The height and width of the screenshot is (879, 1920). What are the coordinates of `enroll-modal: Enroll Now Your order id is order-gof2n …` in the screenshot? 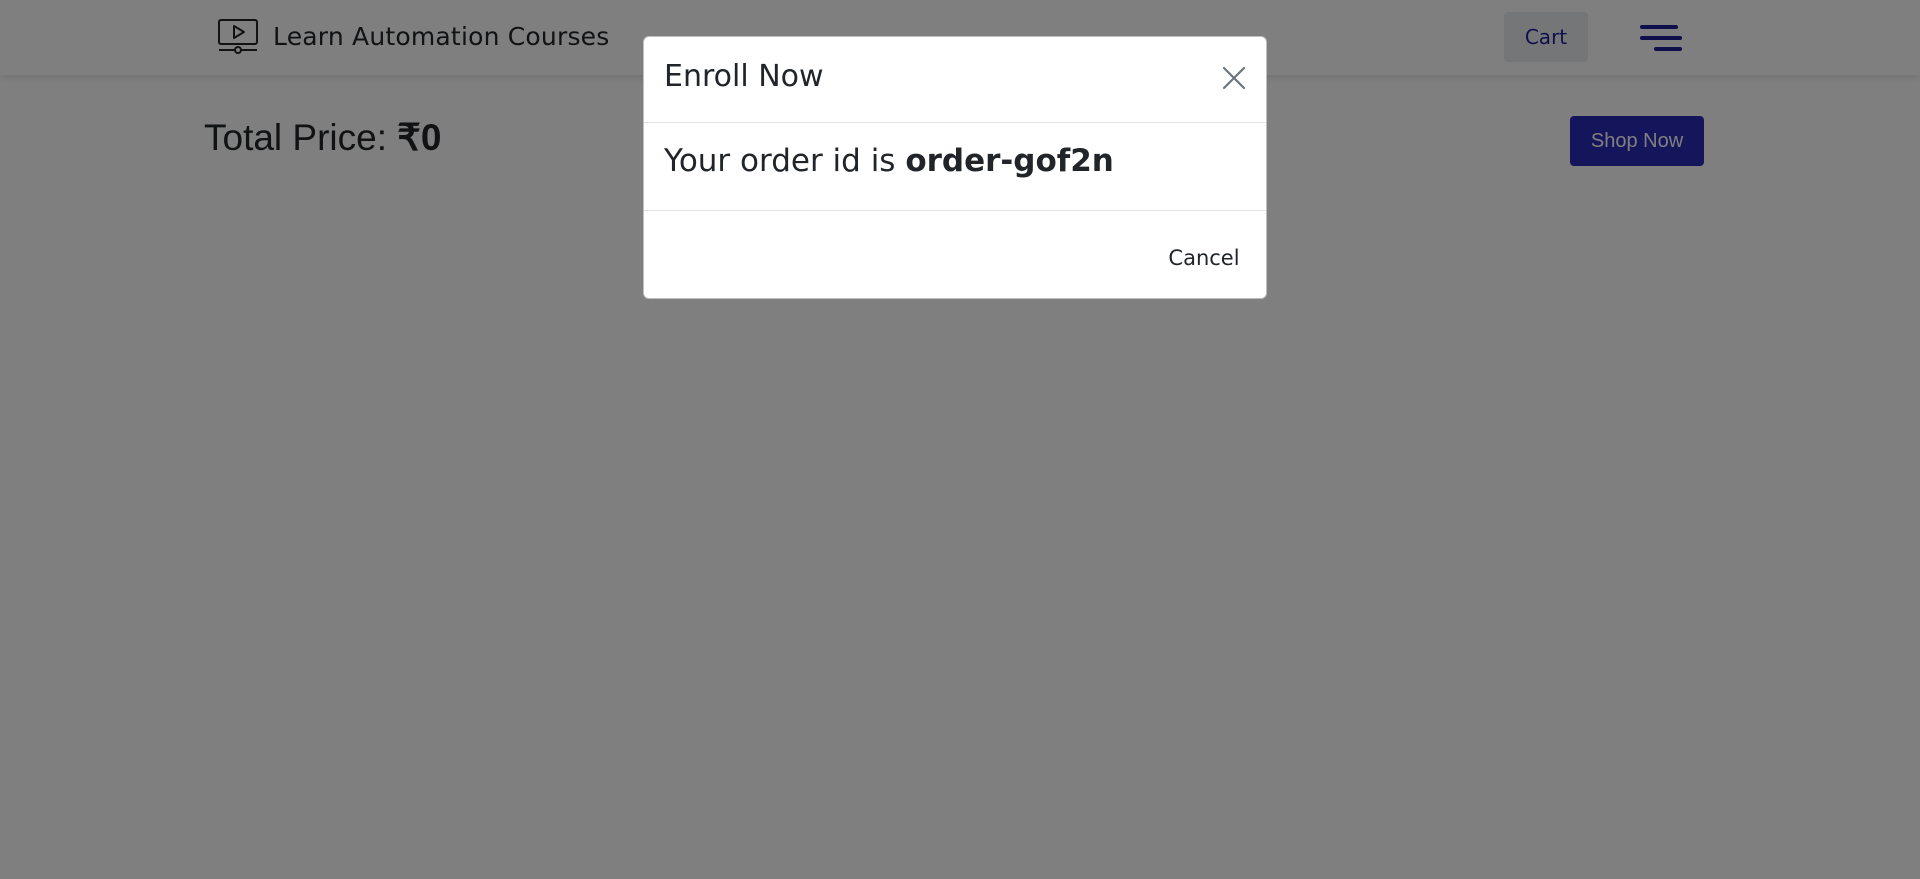 It's located at (955, 167).